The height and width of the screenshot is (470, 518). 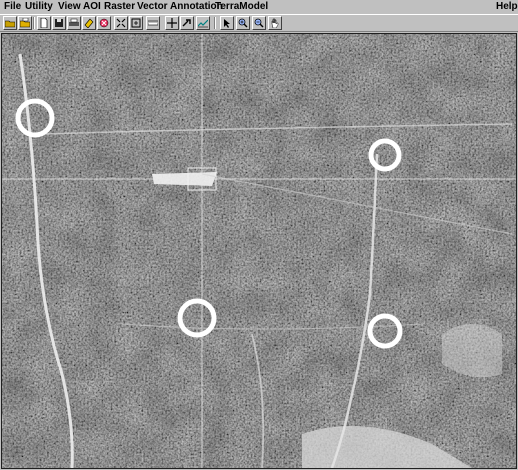 I want to click on toolbar, so click(x=259, y=23).